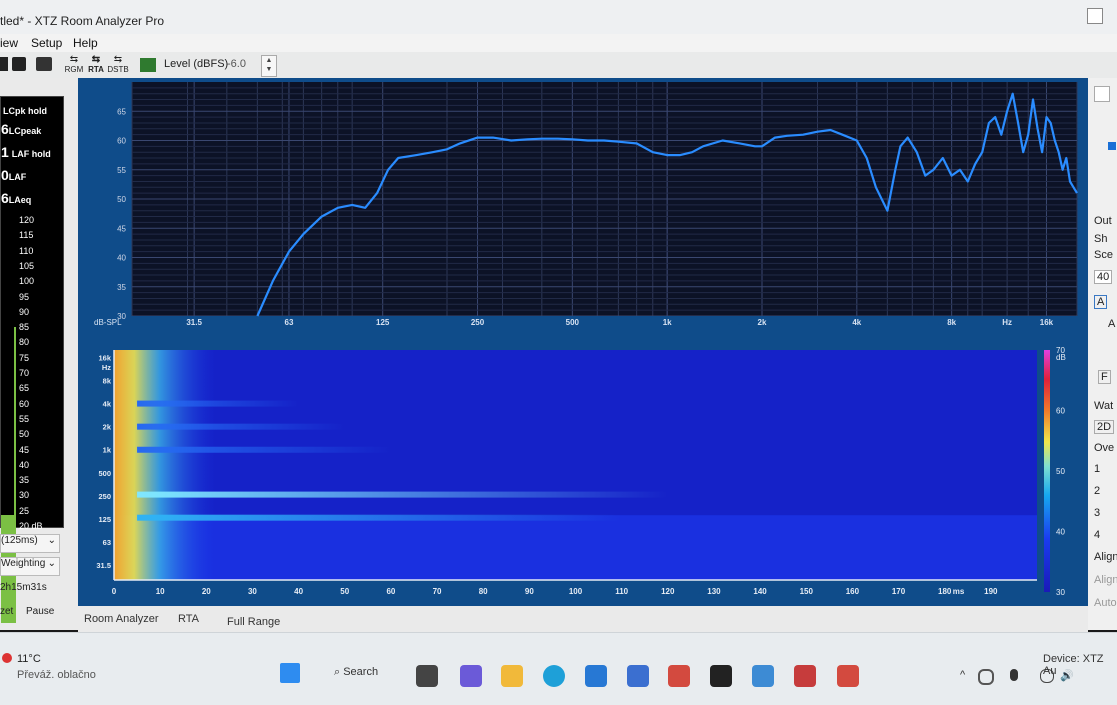 Image resolution: width=1117 pixels, height=705 pixels. What do you see at coordinates (121, 287) in the screenshot?
I see `y-tick-label: 35` at bounding box center [121, 287].